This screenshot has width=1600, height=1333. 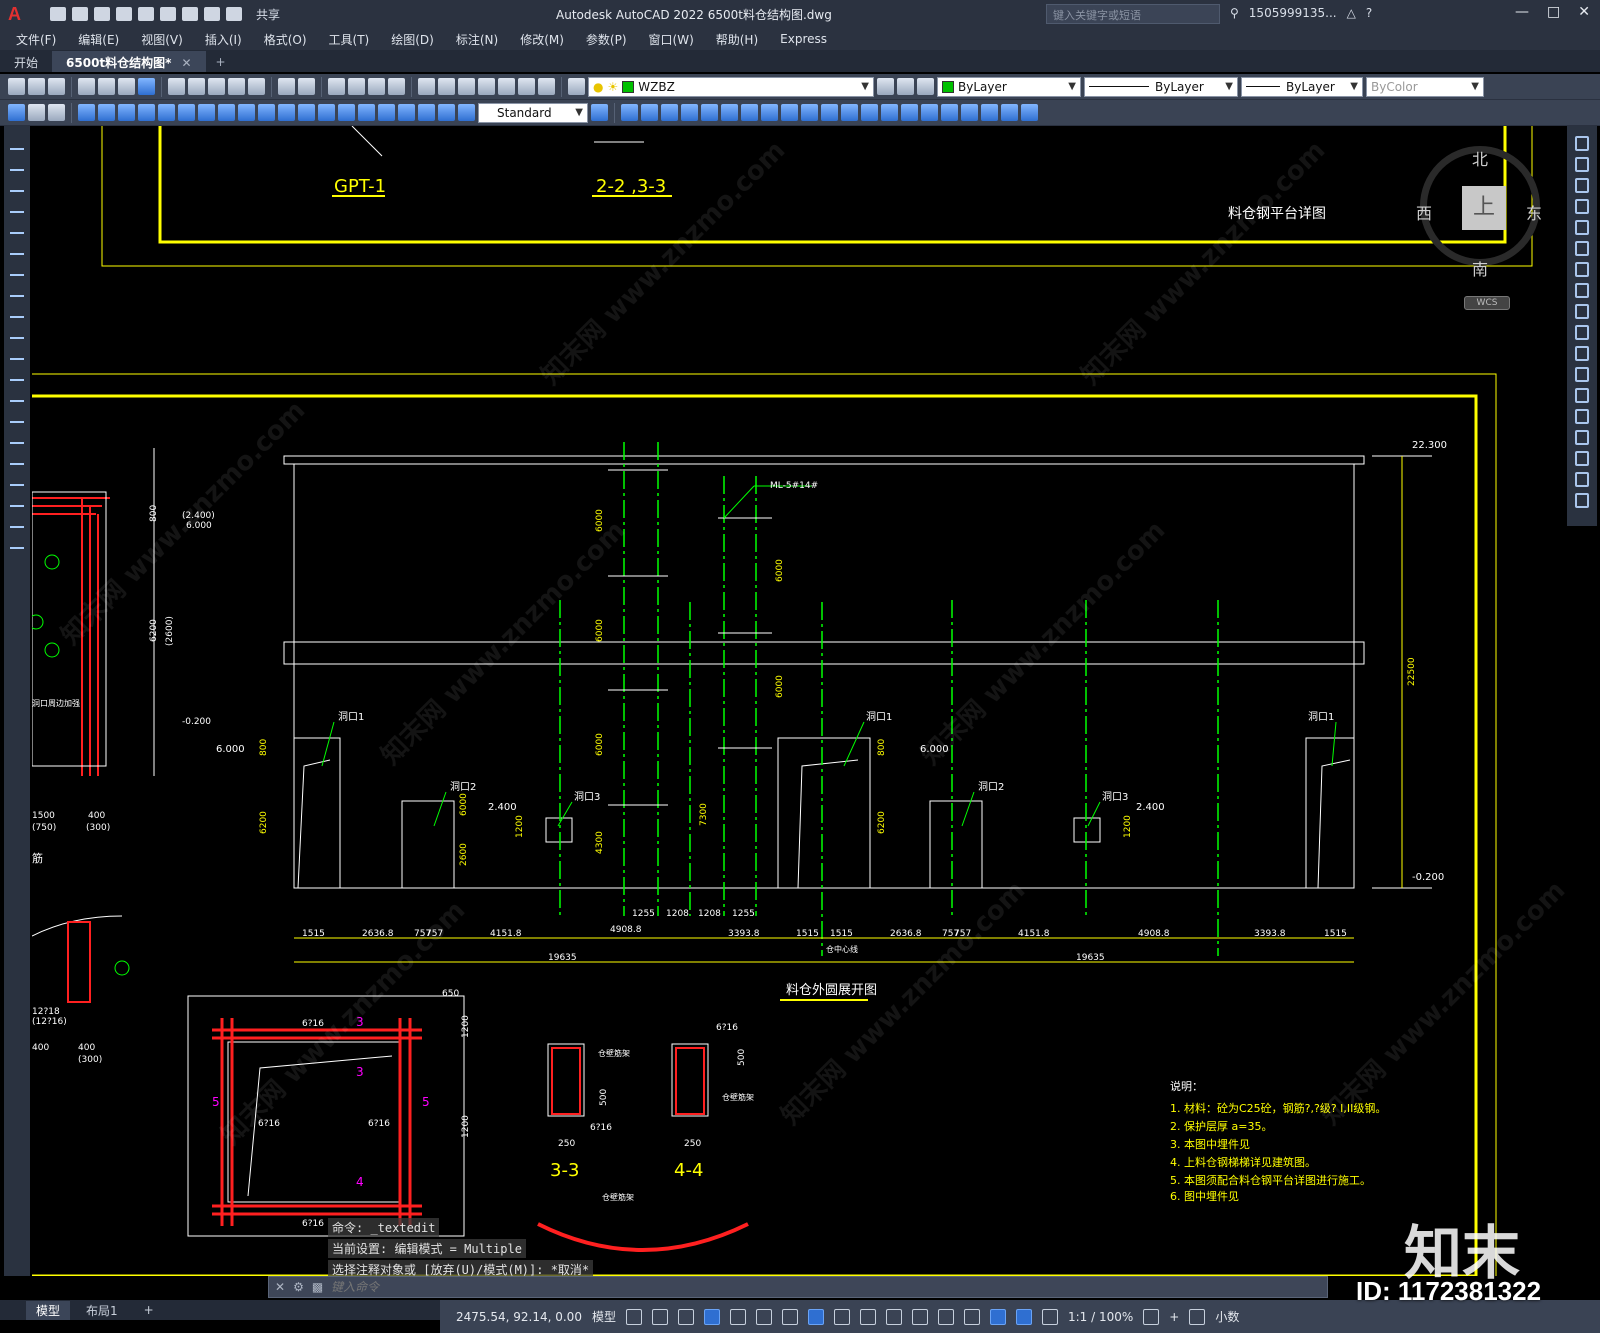 I want to click on mirror-icon, so click(x=1582, y=185).